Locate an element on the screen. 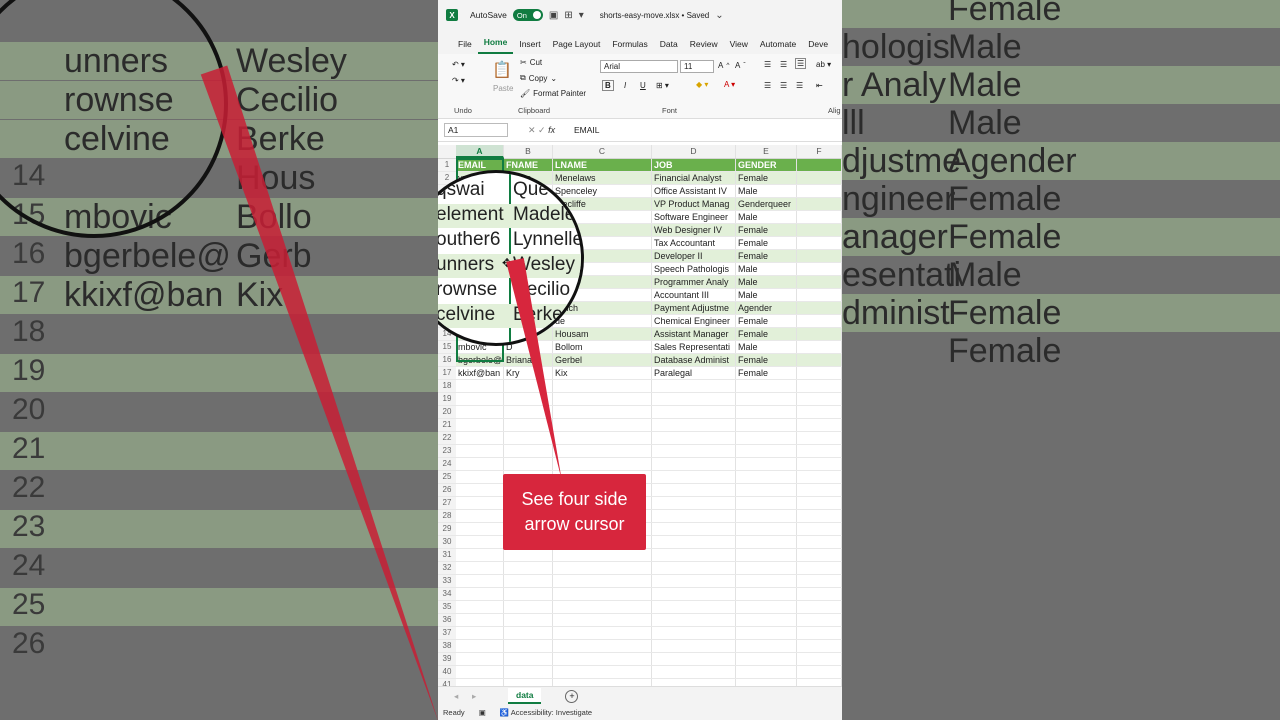  cell-f31 is located at coordinates (819, 555).